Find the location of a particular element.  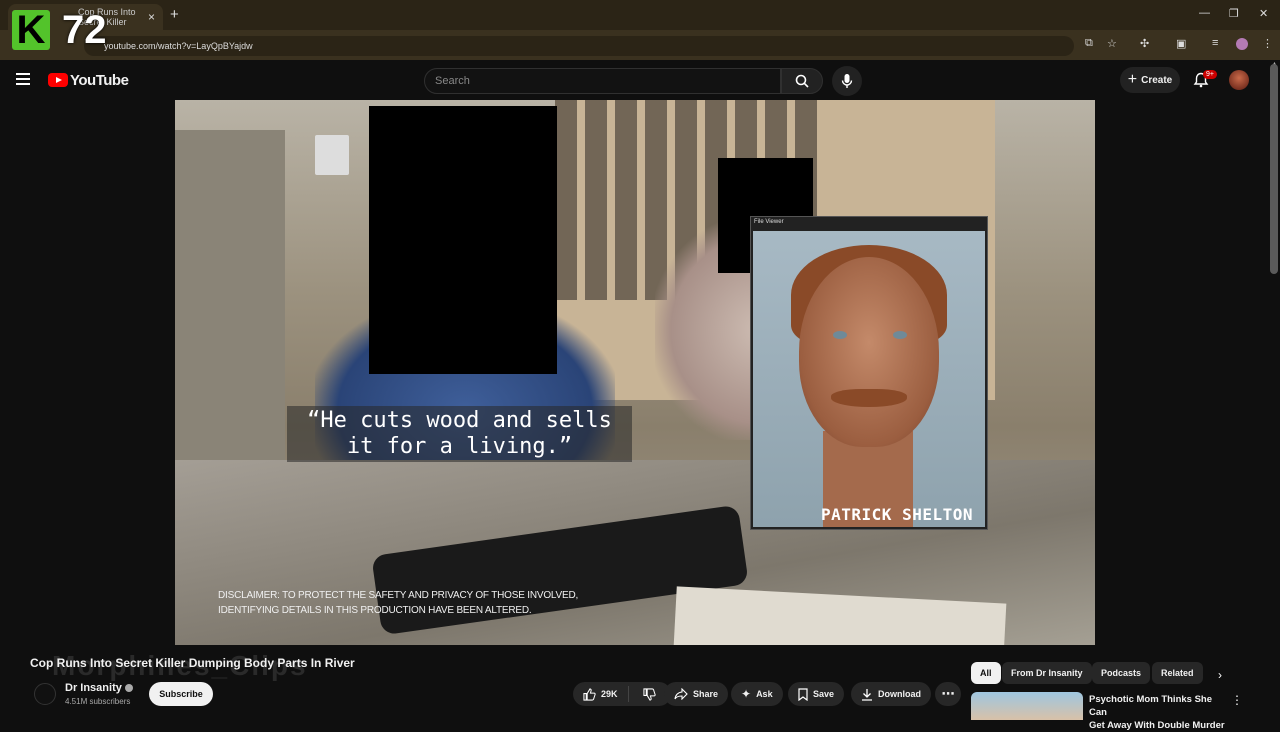

channel-name: Dr Insanity is located at coordinates (93, 688).